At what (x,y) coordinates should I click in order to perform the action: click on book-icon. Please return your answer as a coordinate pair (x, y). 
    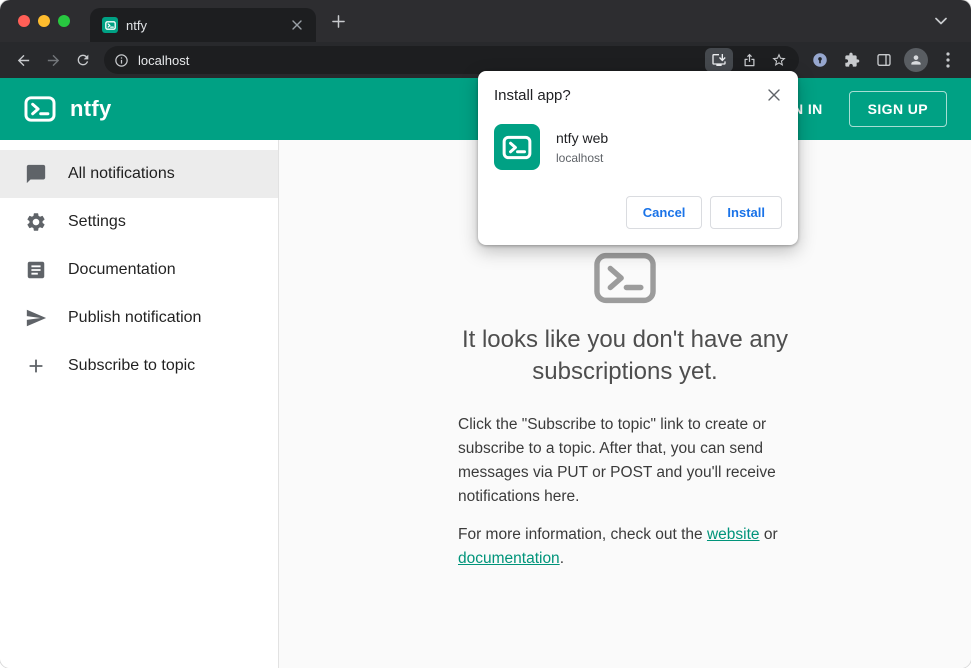
    Looking at the image, I should click on (36, 270).